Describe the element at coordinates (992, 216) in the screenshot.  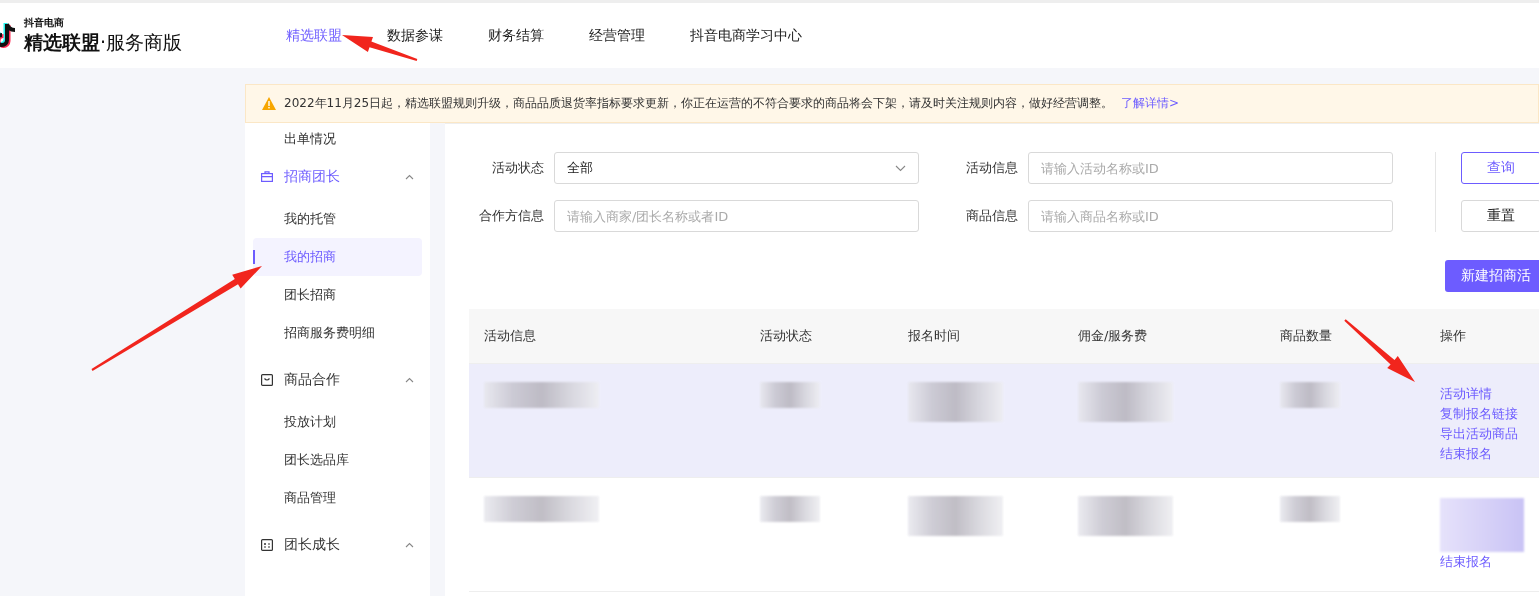
I see `filter-label: 商品信息` at that location.